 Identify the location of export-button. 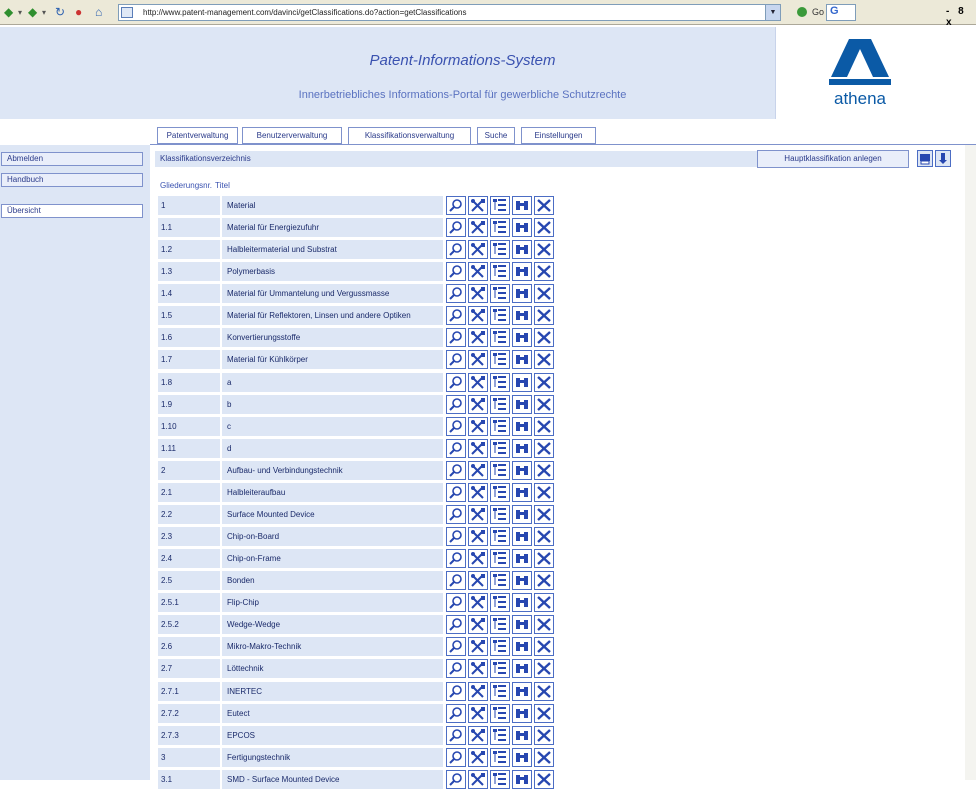
(943, 158).